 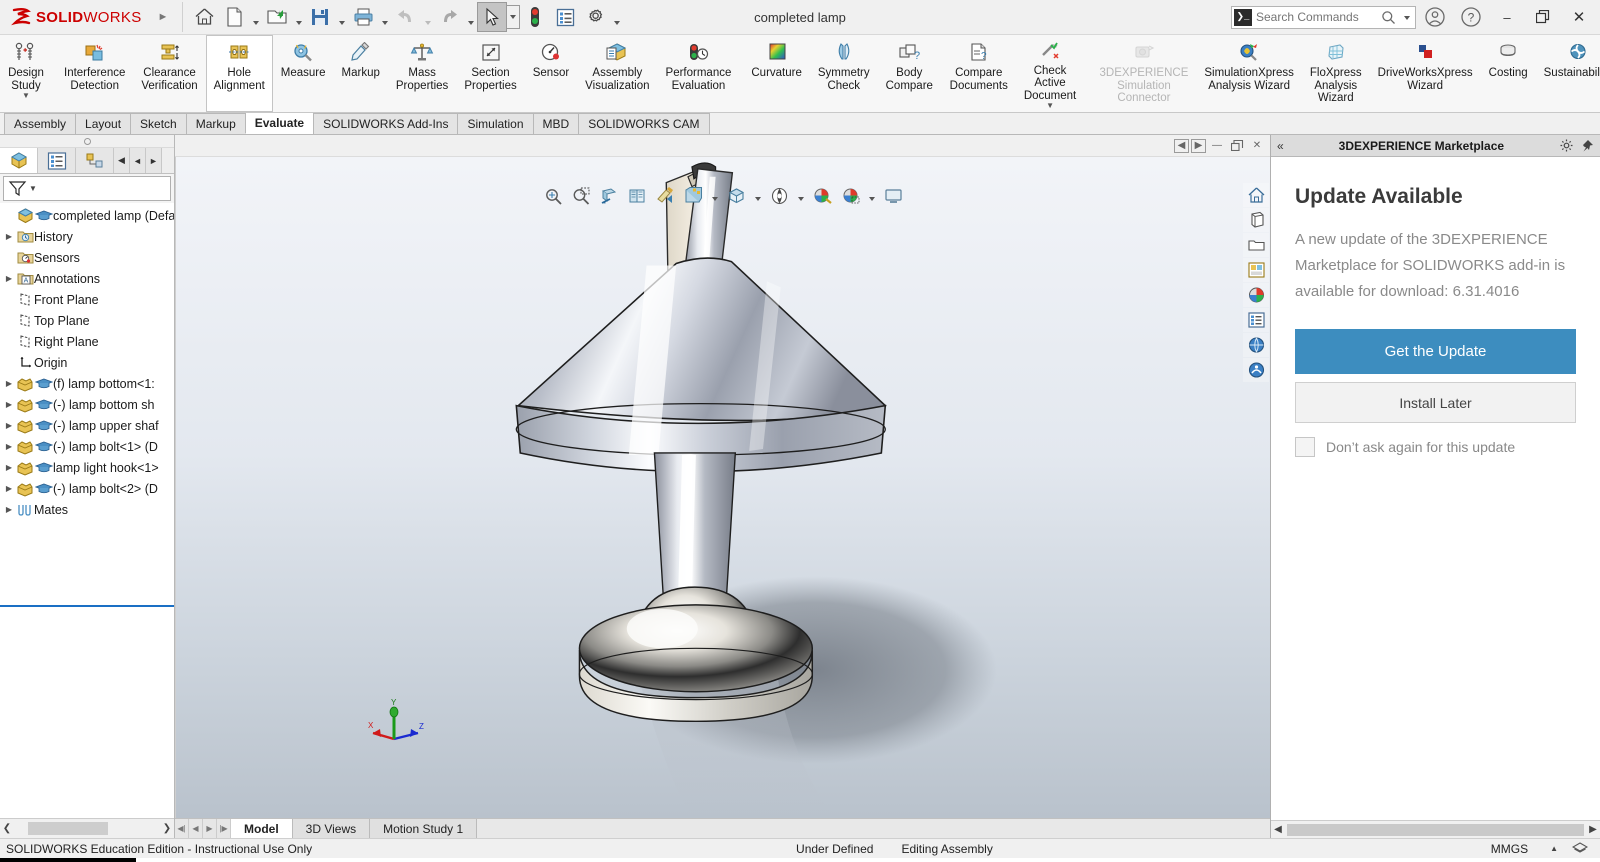 I want to click on tree-item-root: completed lamp (Defau, so click(x=87, y=215).